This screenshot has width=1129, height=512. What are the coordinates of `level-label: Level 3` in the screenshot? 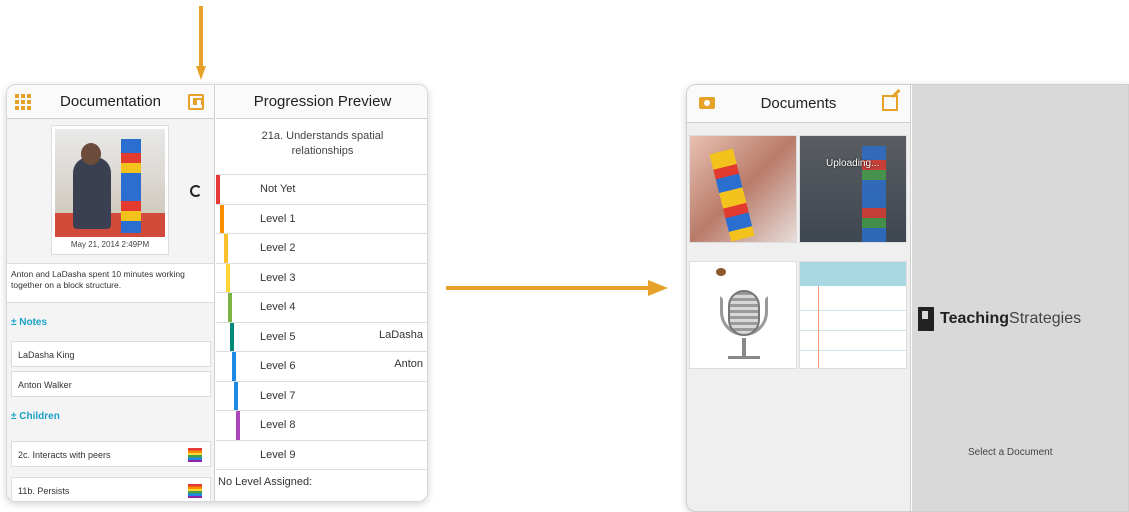 It's located at (278, 277).